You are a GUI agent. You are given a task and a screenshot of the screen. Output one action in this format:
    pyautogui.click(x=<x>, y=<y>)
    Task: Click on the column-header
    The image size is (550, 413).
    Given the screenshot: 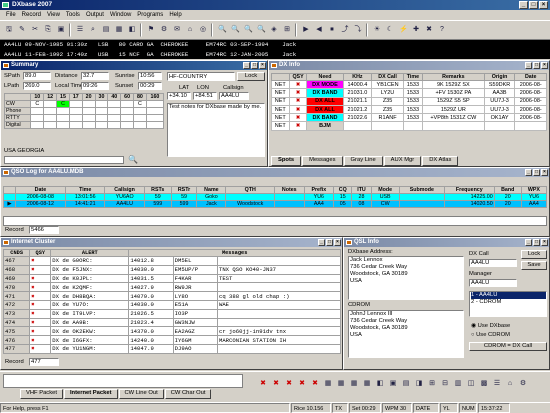 What is the action you would take?
    pyautogui.click(x=280, y=77)
    